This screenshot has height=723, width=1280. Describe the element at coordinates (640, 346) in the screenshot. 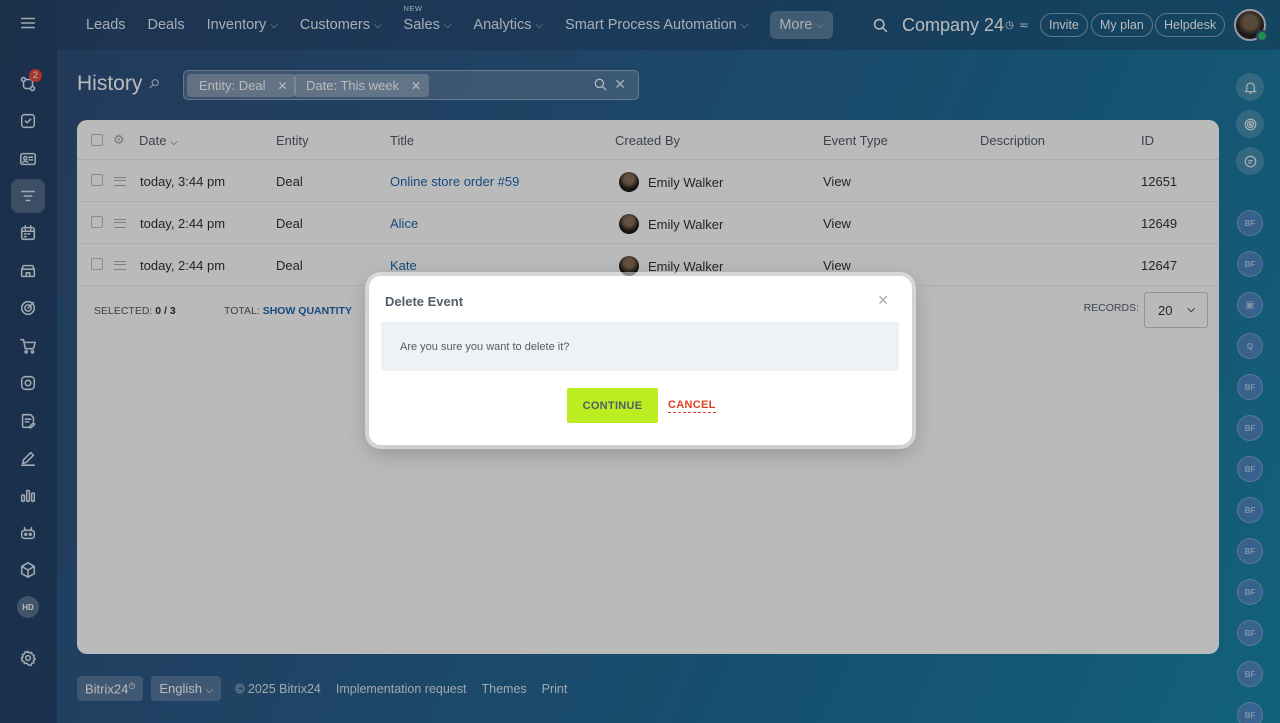

I see `dialog-message: Are you sure you want to delete it?` at that location.